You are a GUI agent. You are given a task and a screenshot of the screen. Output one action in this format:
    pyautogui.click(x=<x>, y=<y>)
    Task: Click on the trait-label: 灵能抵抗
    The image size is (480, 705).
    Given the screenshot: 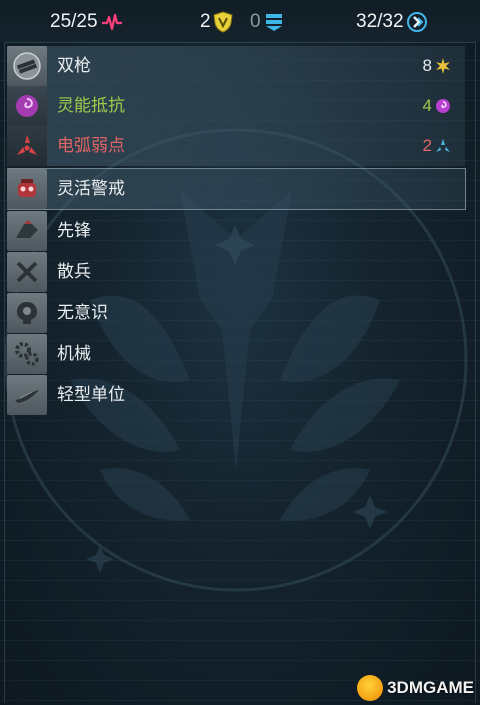 What is the action you would take?
    pyautogui.click(x=91, y=106)
    